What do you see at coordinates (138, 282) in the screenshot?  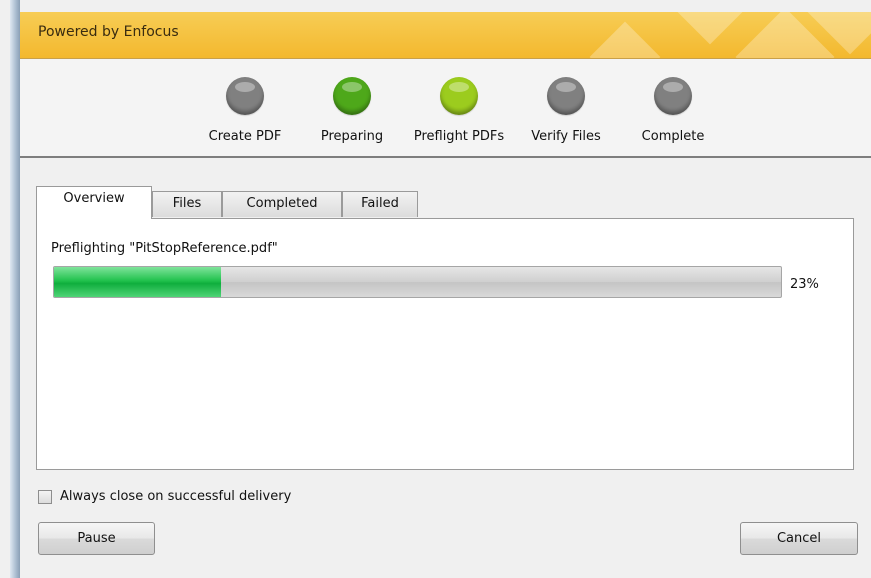 I see `progress-bar-fill` at bounding box center [138, 282].